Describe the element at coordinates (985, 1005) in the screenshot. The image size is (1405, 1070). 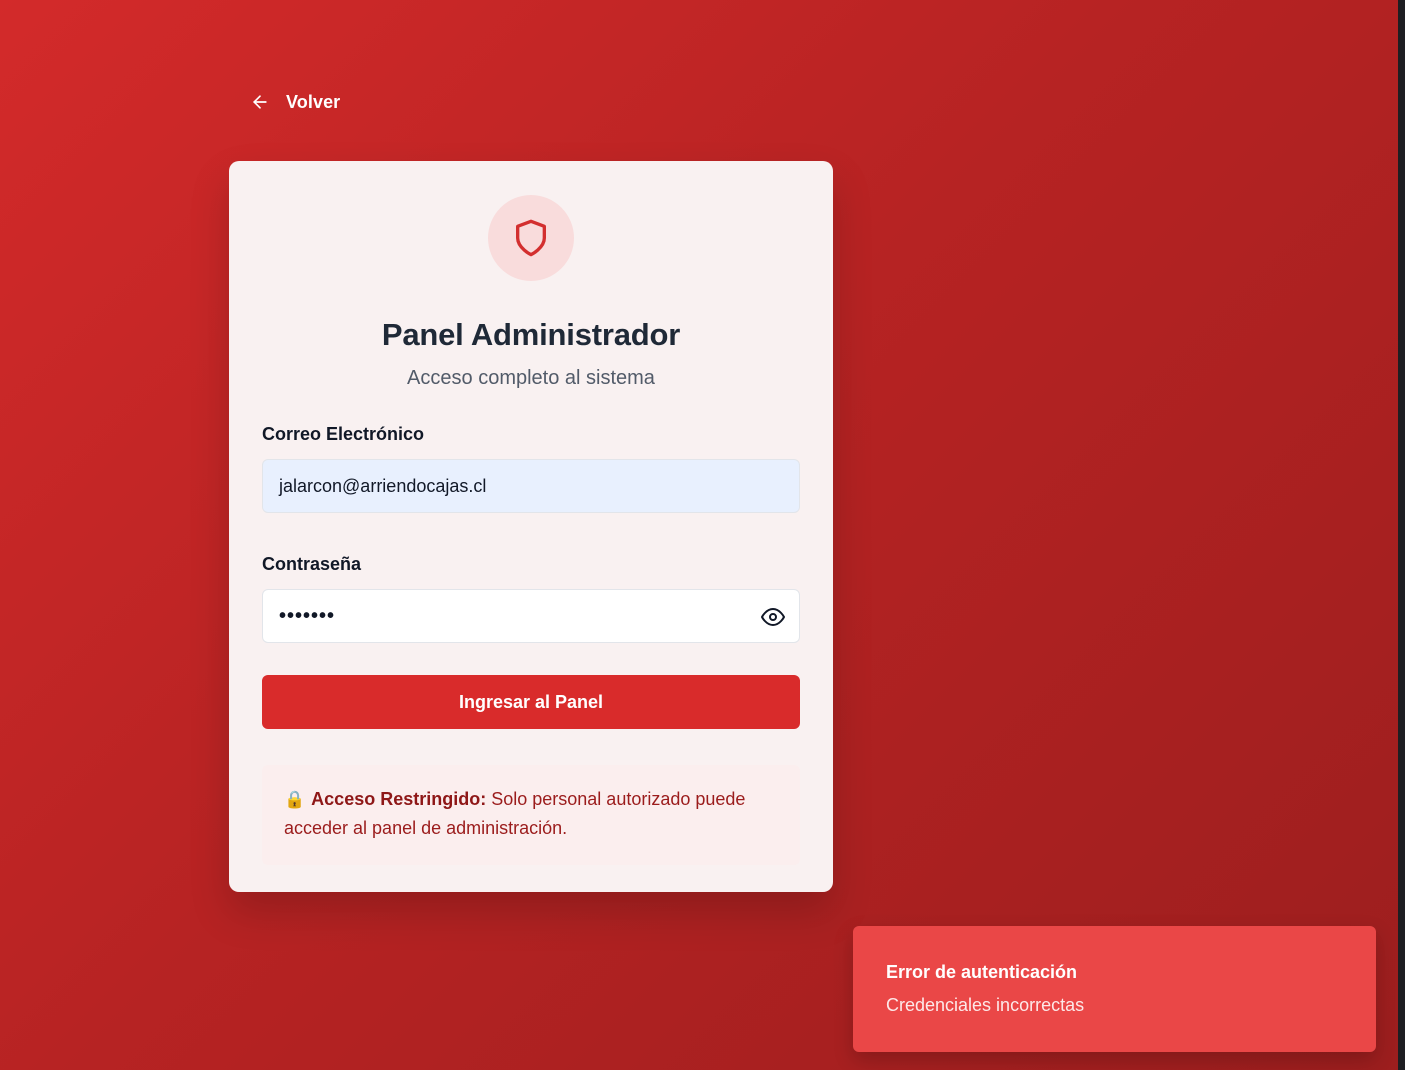
I see `toast-message: Credenciales incorrectas` at that location.